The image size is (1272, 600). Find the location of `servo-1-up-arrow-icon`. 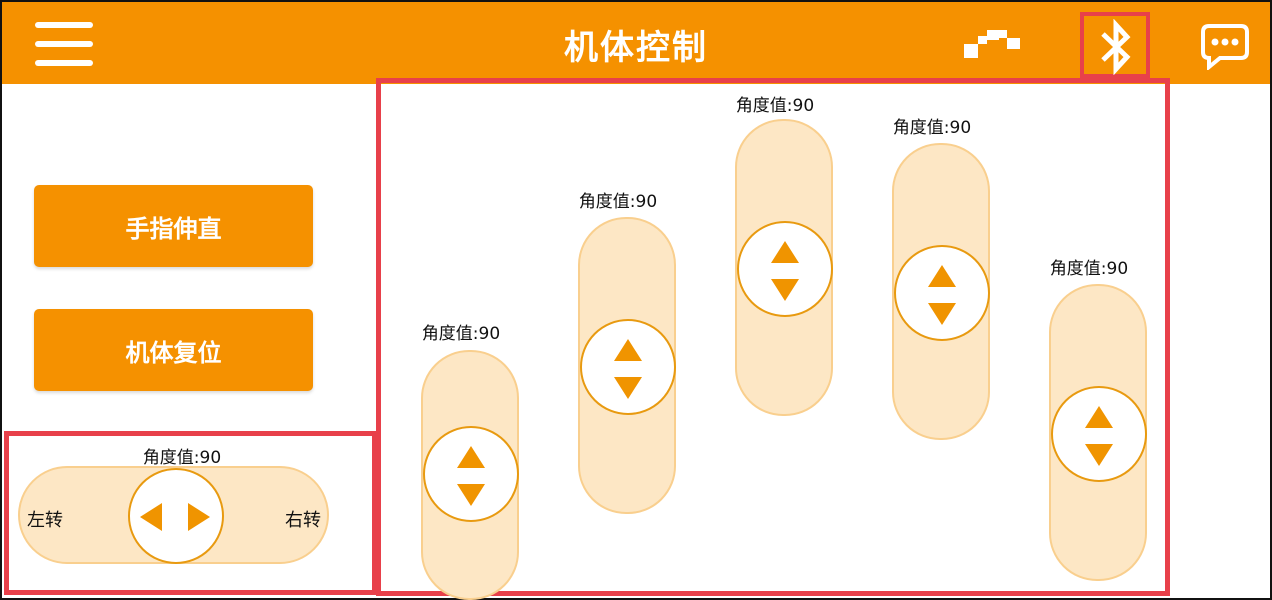

servo-1-up-arrow-icon is located at coordinates (471, 457).